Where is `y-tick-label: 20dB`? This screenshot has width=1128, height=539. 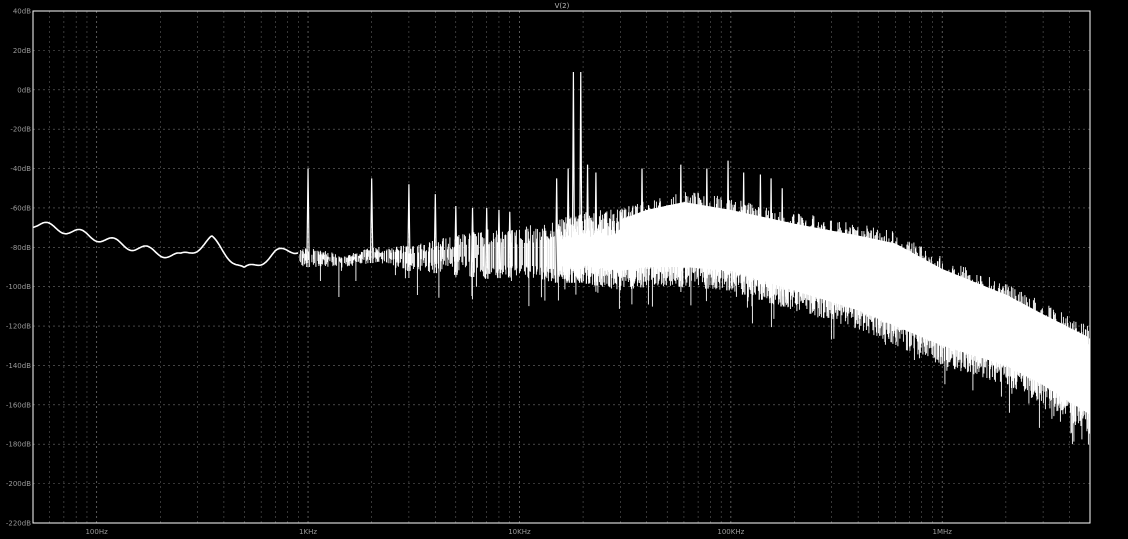
y-tick-label: 20dB is located at coordinates (22, 51).